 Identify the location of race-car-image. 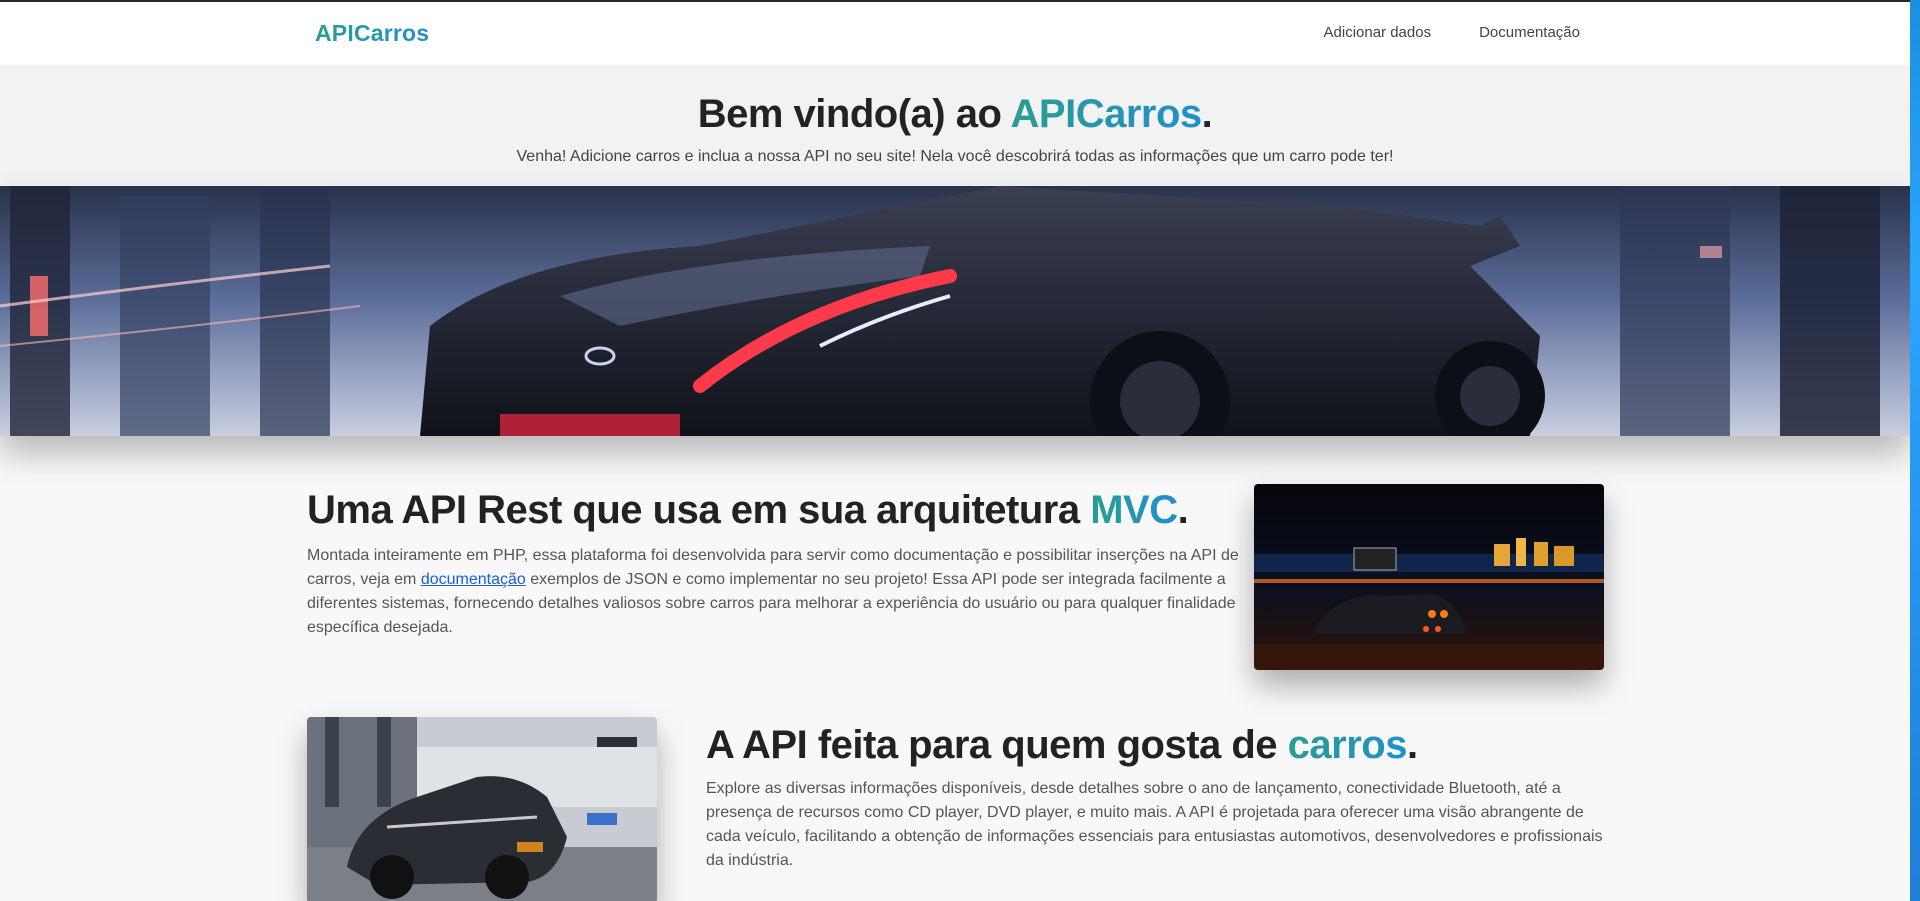
(482, 809).